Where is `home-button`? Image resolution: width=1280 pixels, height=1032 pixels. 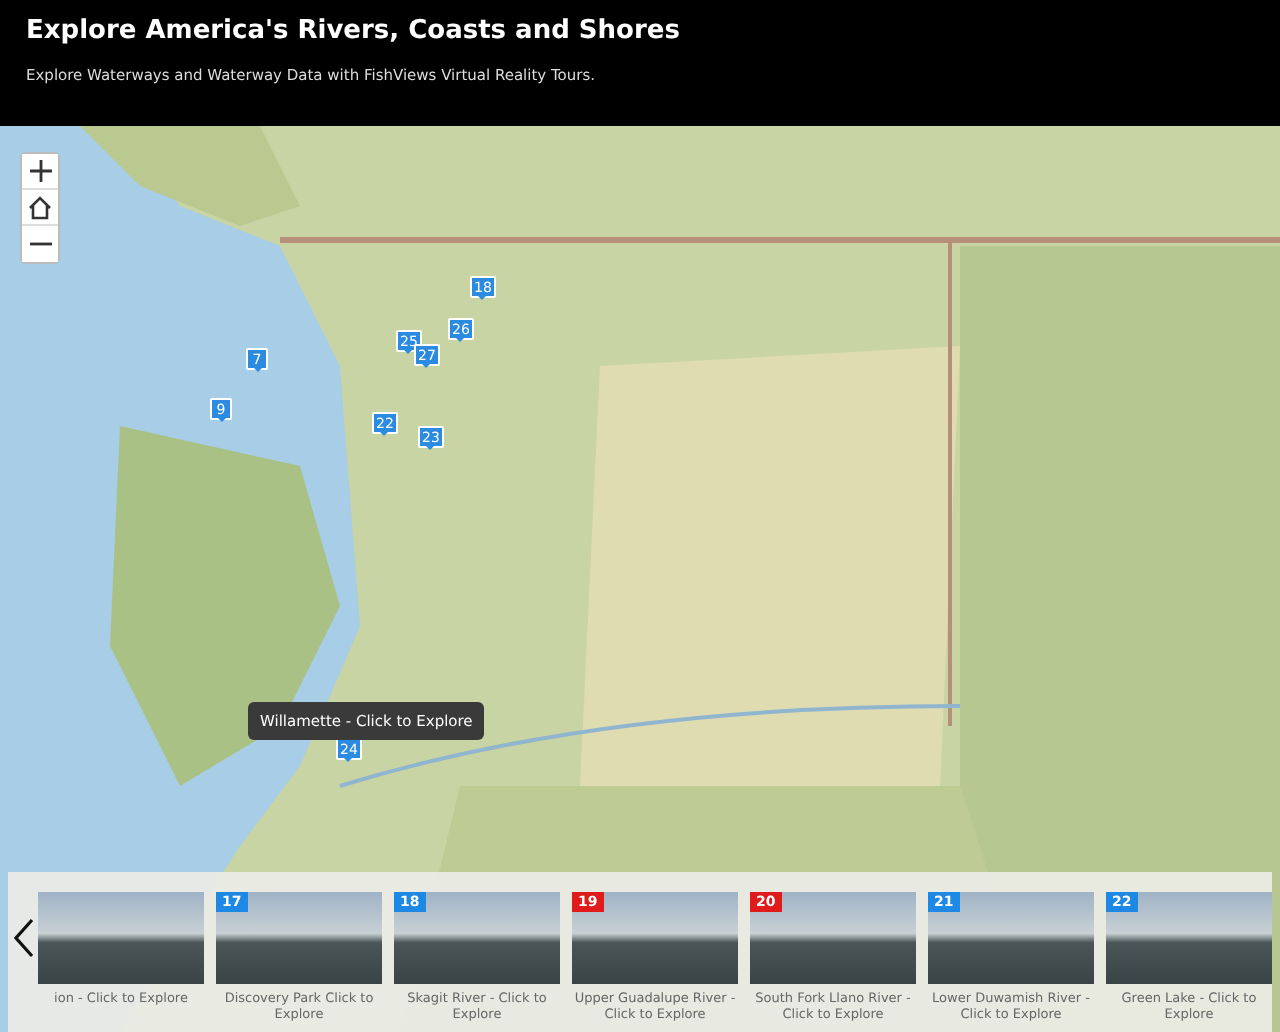 home-button is located at coordinates (40, 208).